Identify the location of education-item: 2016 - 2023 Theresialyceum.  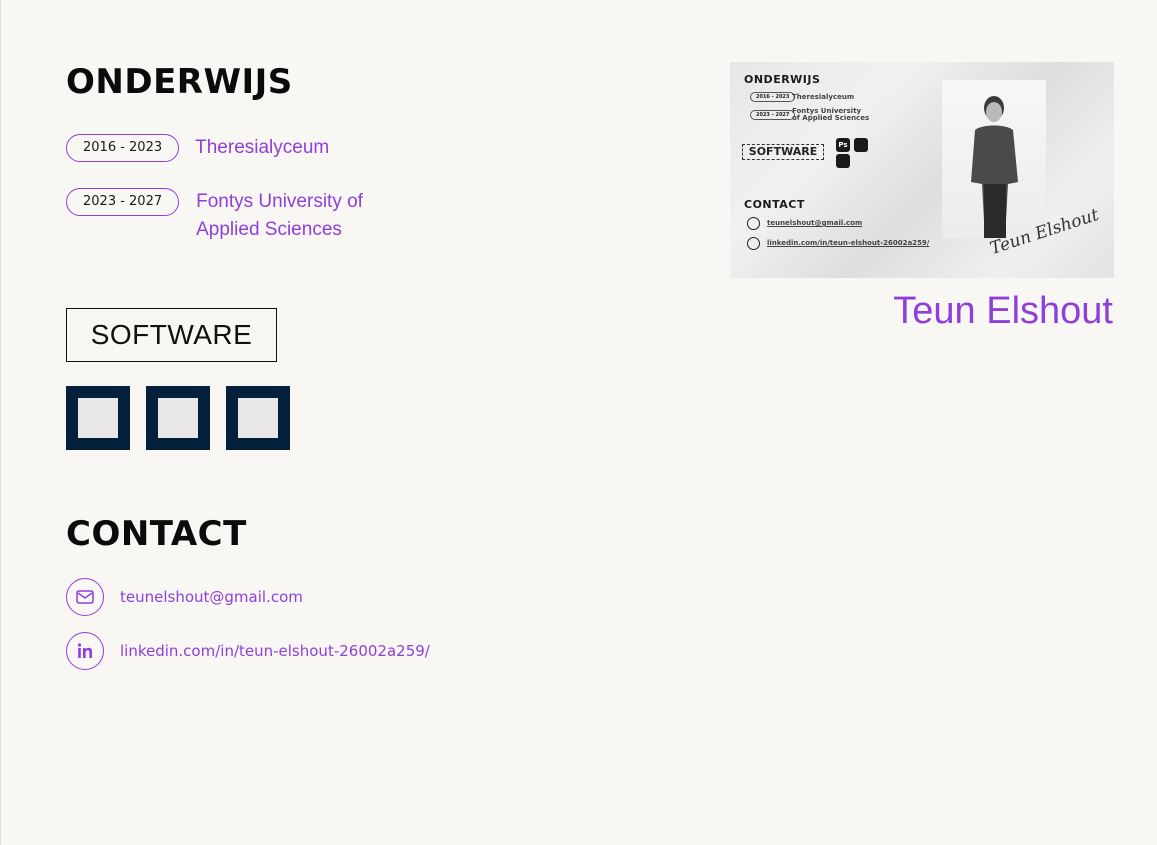
(197, 148).